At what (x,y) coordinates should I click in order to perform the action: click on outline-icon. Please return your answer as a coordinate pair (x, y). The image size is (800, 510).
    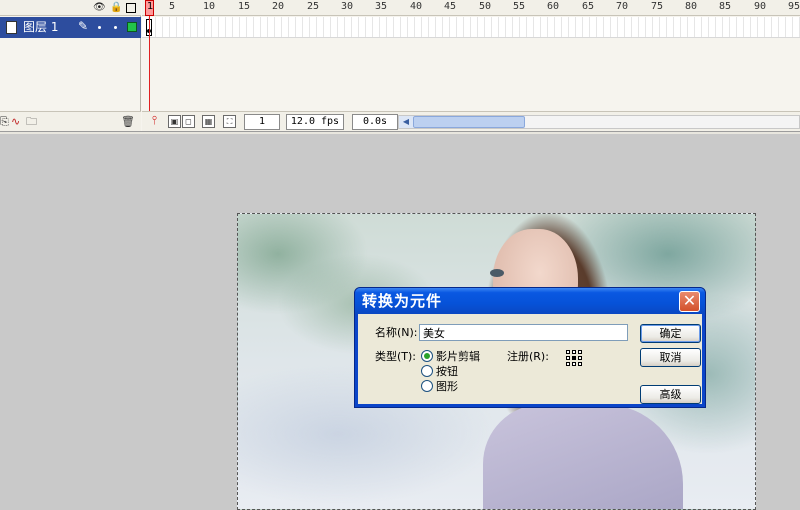
    Looking at the image, I should click on (131, 8).